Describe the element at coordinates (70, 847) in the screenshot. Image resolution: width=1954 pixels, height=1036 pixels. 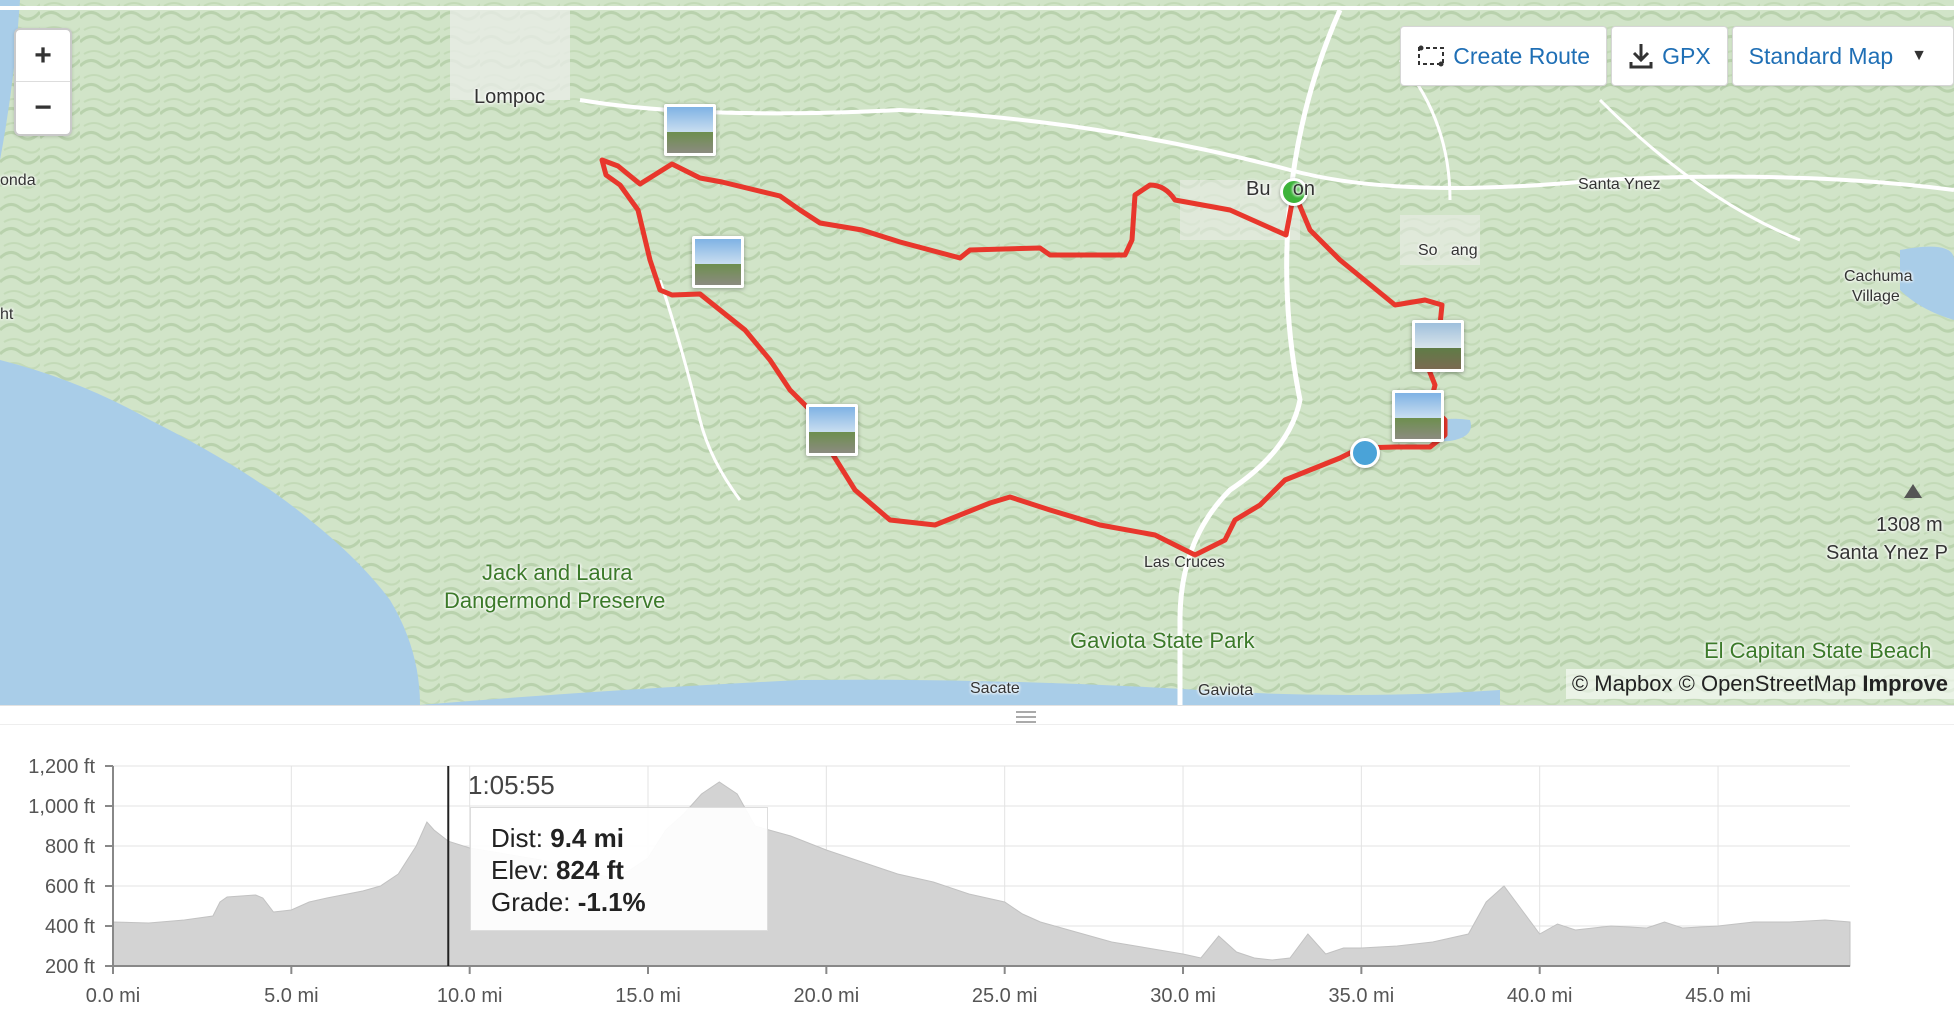
I see `y-tick-label: 800 ft` at that location.